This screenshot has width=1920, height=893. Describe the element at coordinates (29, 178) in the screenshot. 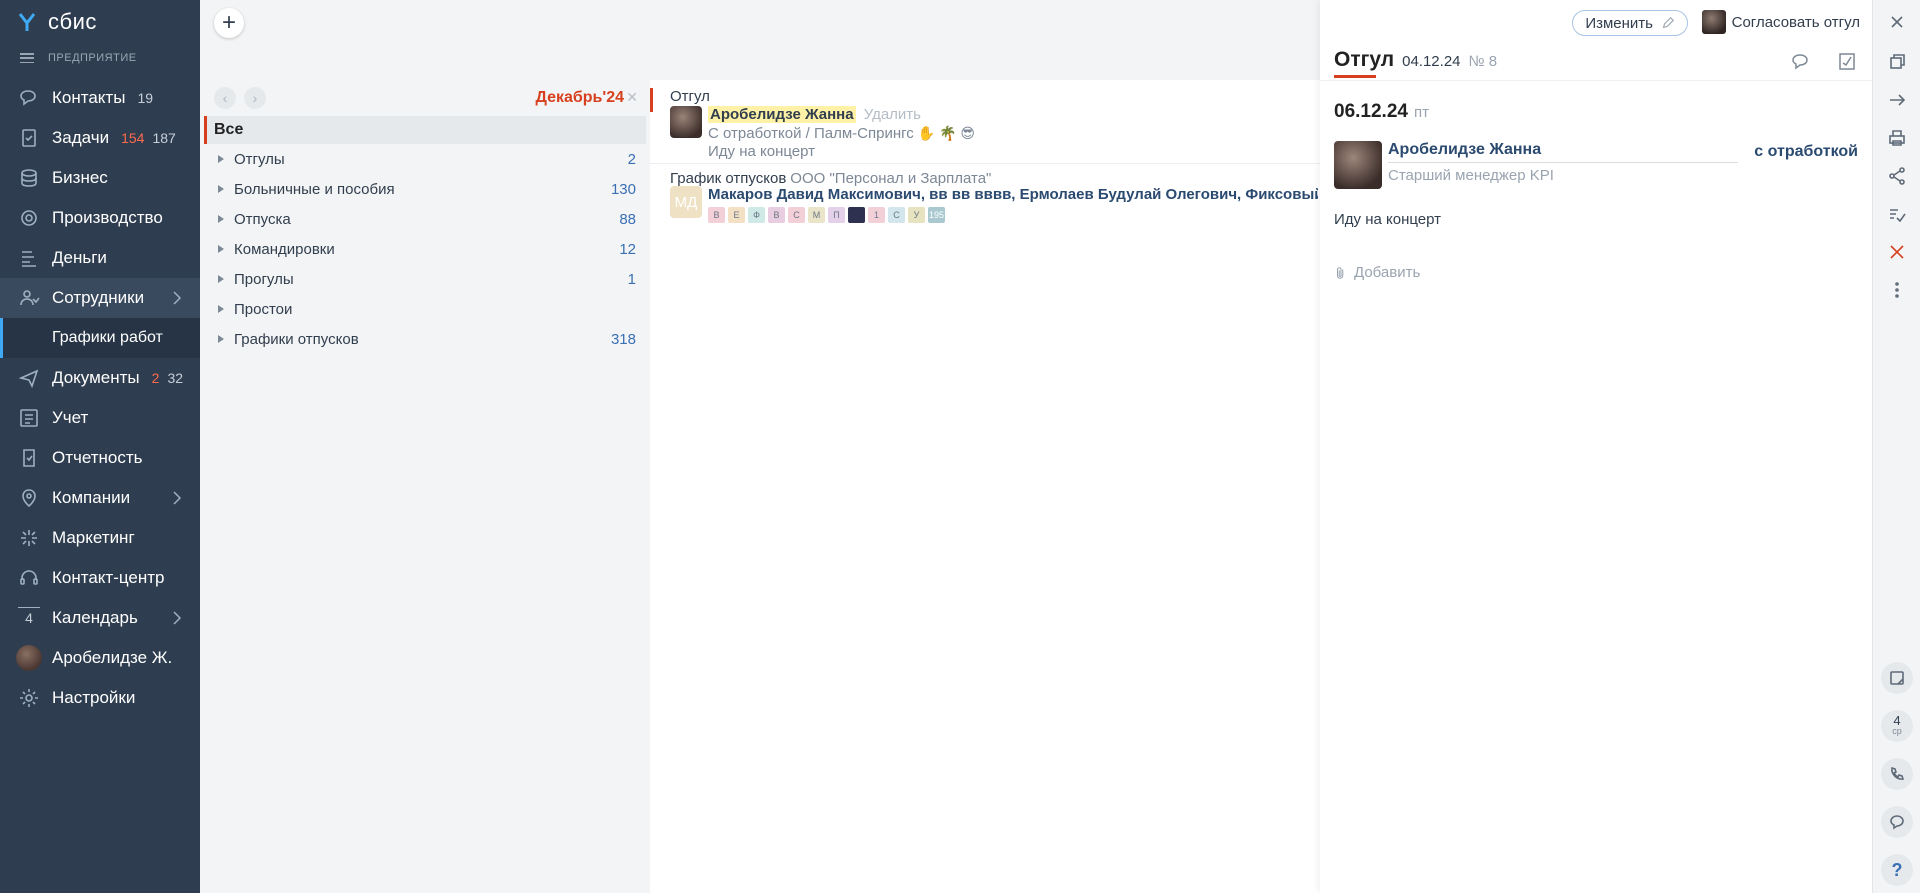

I see `business-stack-icon` at that location.